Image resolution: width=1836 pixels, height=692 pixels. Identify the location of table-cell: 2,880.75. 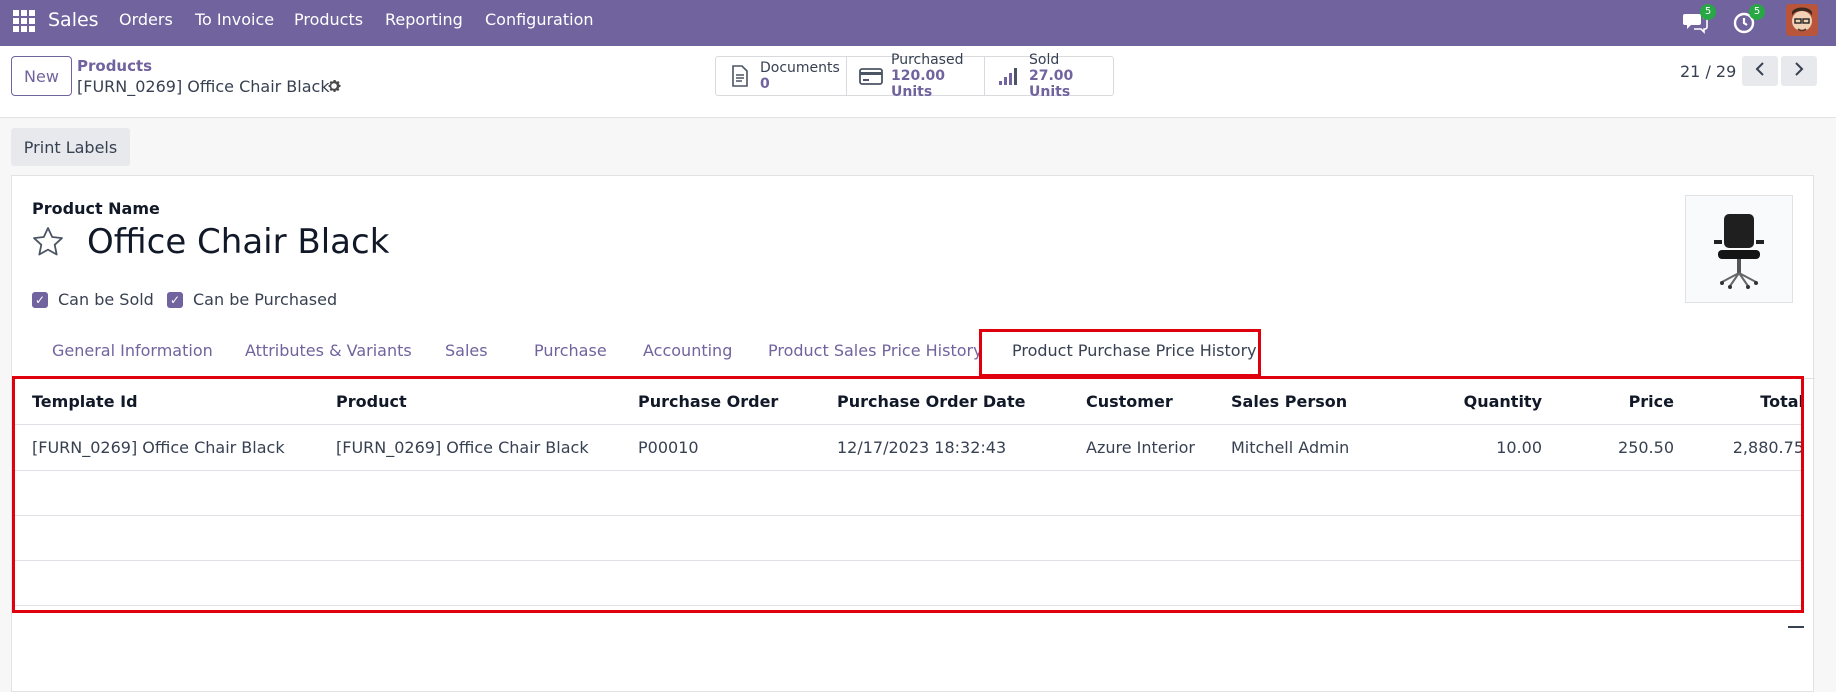
(1739, 447).